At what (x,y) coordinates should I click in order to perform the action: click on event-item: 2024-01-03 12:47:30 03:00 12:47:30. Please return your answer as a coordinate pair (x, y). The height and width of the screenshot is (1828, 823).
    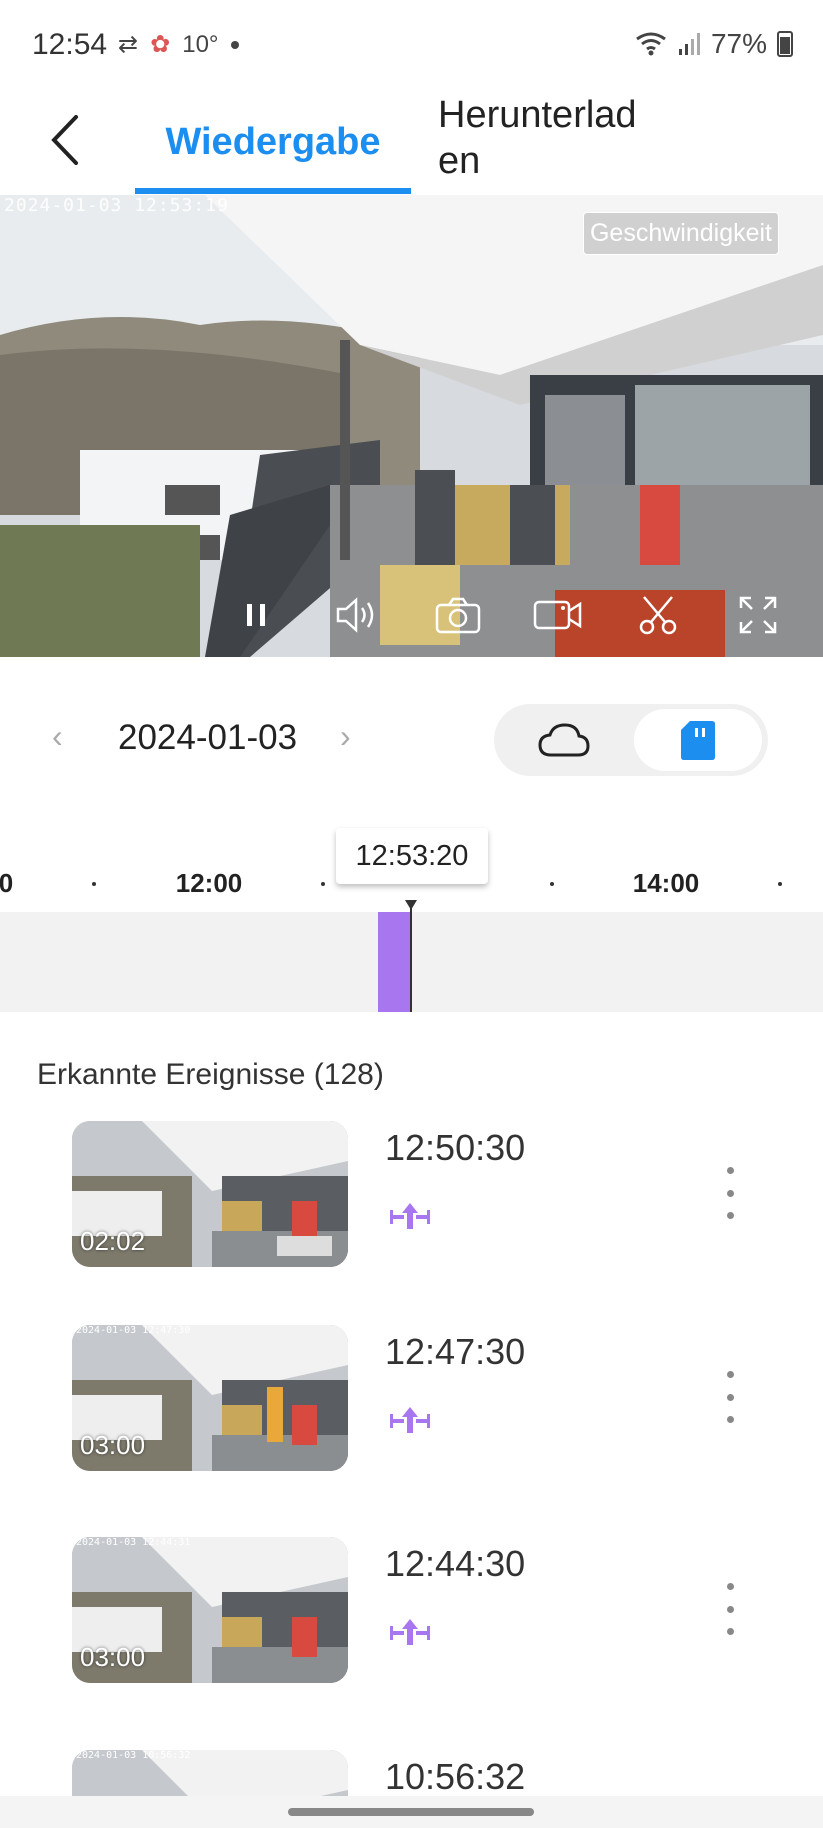
    Looking at the image, I should click on (411, 1405).